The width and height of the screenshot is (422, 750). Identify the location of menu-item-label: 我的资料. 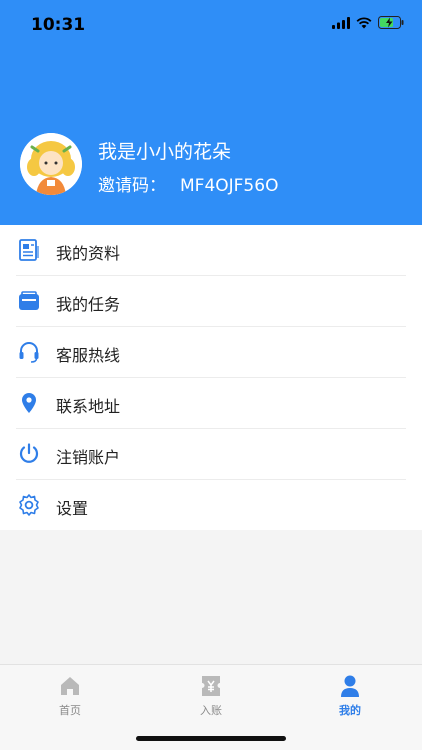
(88, 253).